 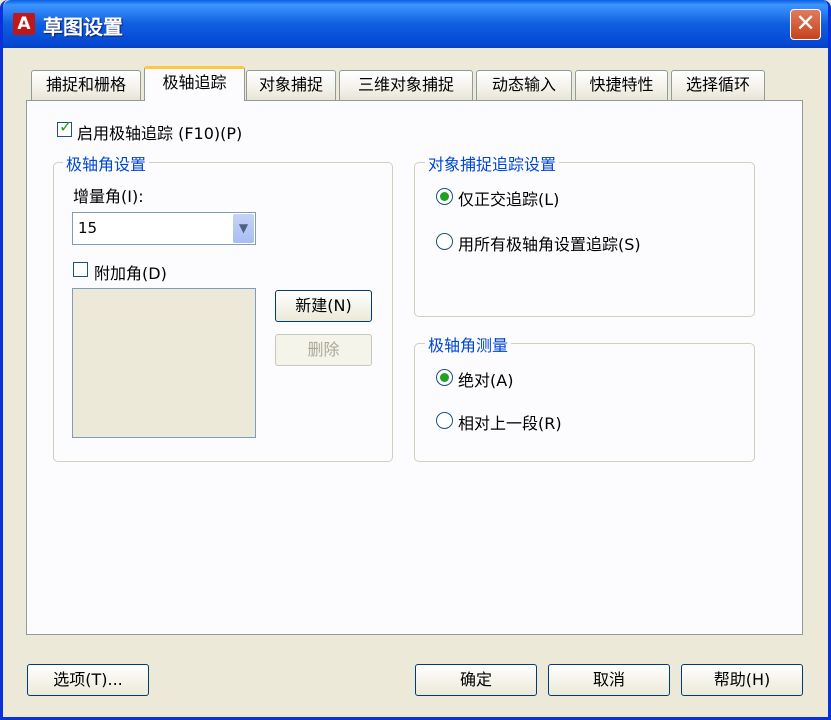 I want to click on absolute-radio, so click(x=444, y=377).